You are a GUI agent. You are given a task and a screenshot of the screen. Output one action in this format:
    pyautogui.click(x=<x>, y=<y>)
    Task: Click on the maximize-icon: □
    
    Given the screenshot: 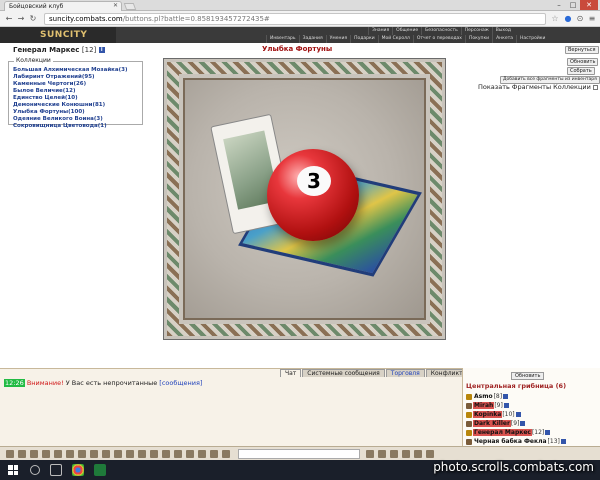 What is the action you would take?
    pyautogui.click(x=573, y=5)
    